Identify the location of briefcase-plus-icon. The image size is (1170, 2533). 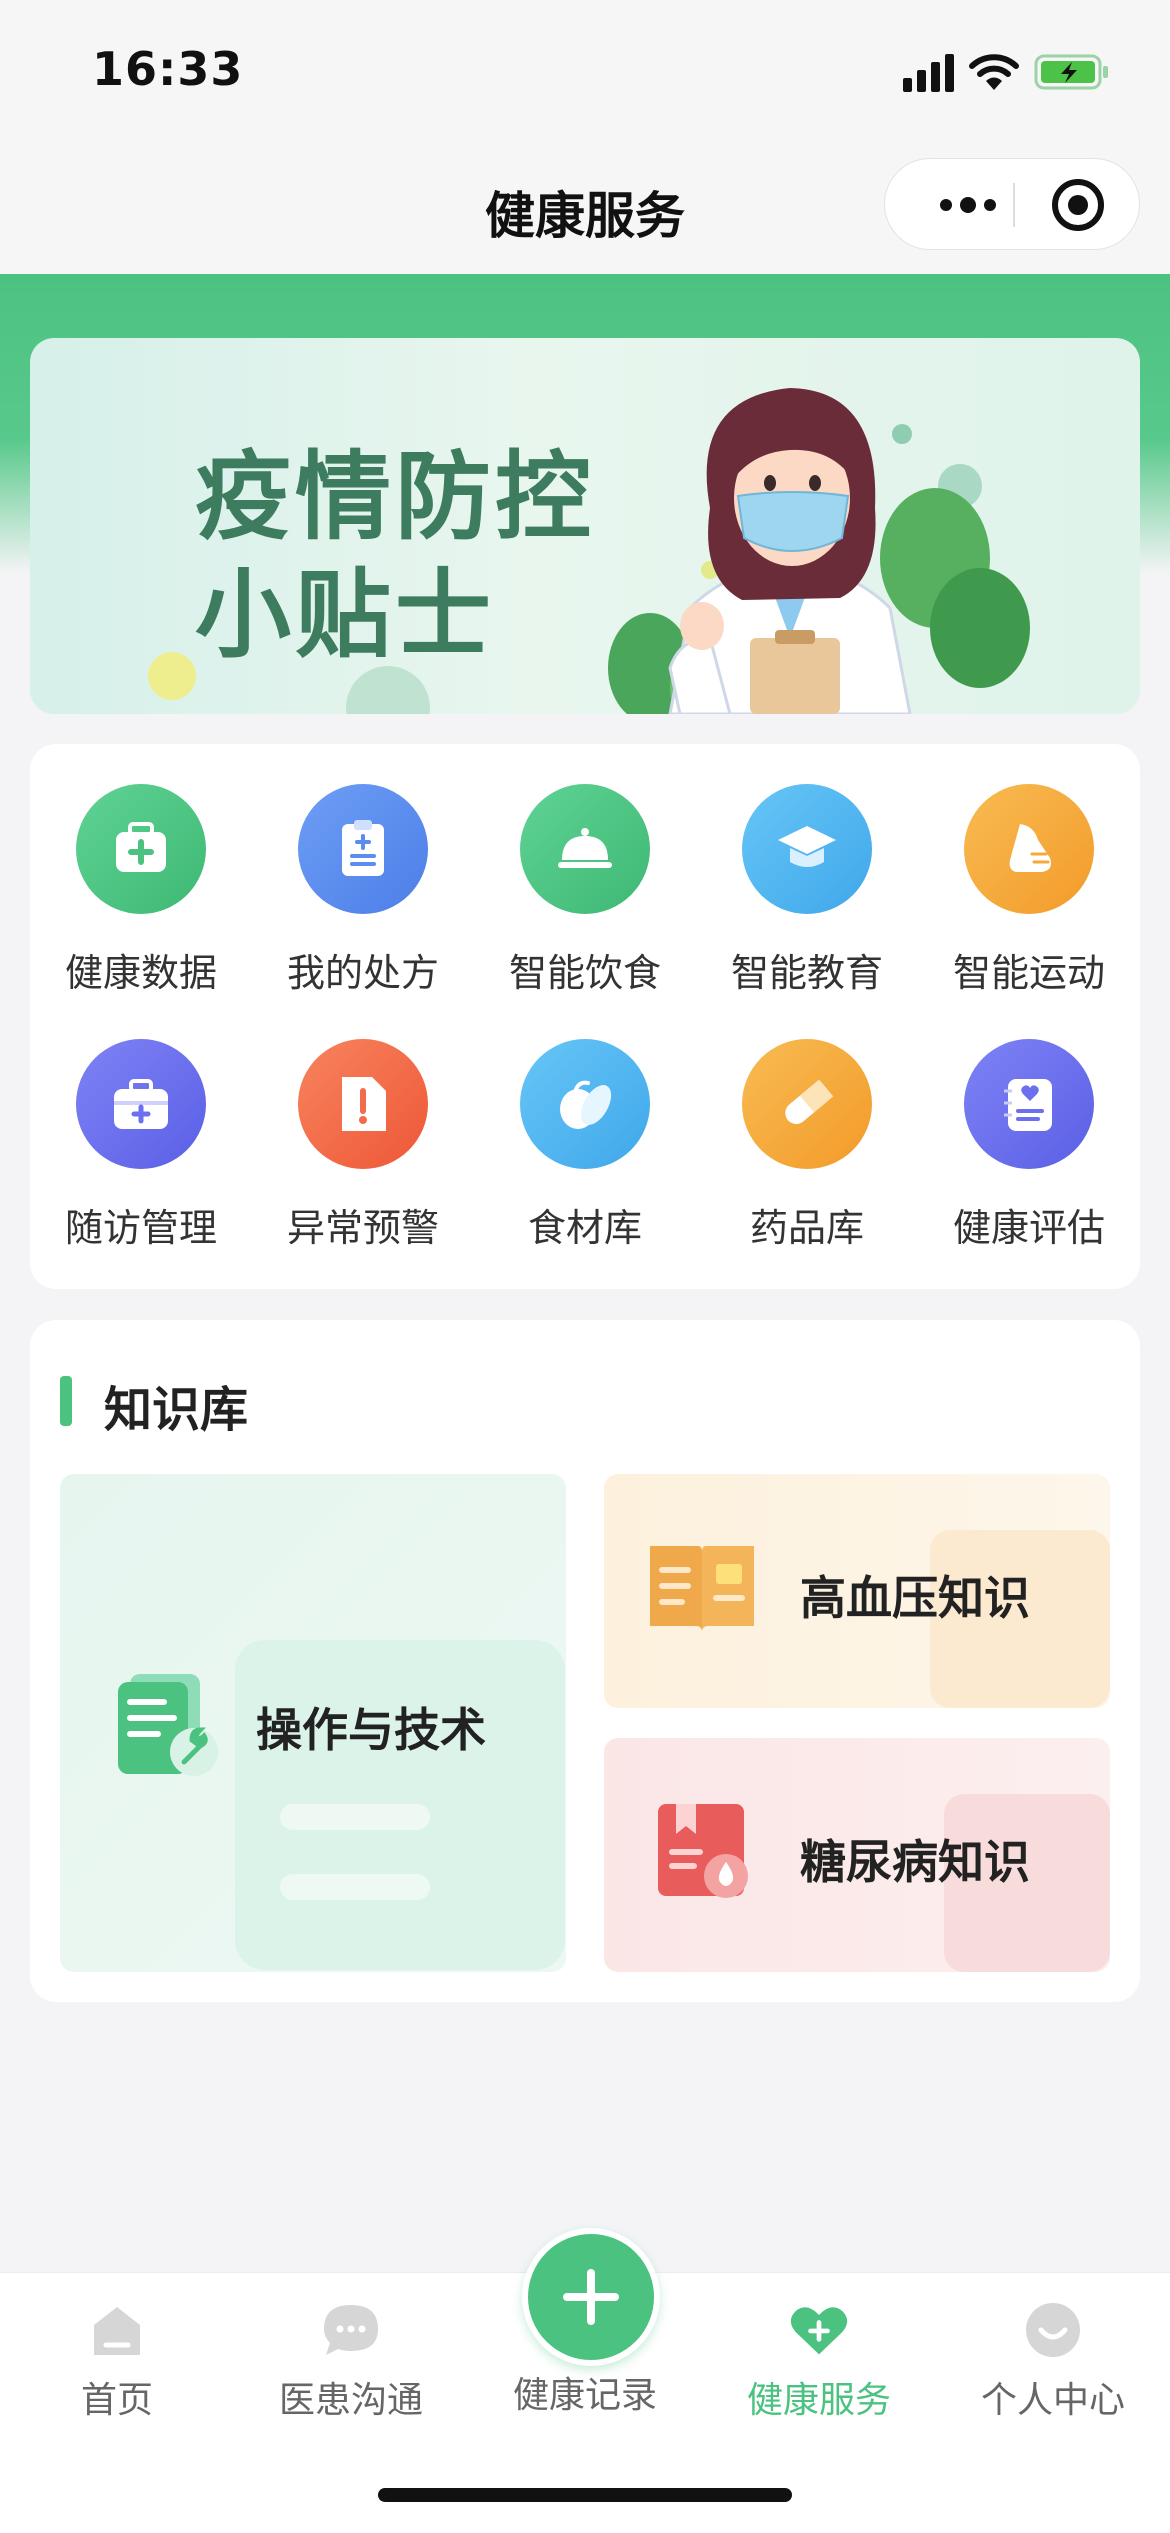
(141, 1104).